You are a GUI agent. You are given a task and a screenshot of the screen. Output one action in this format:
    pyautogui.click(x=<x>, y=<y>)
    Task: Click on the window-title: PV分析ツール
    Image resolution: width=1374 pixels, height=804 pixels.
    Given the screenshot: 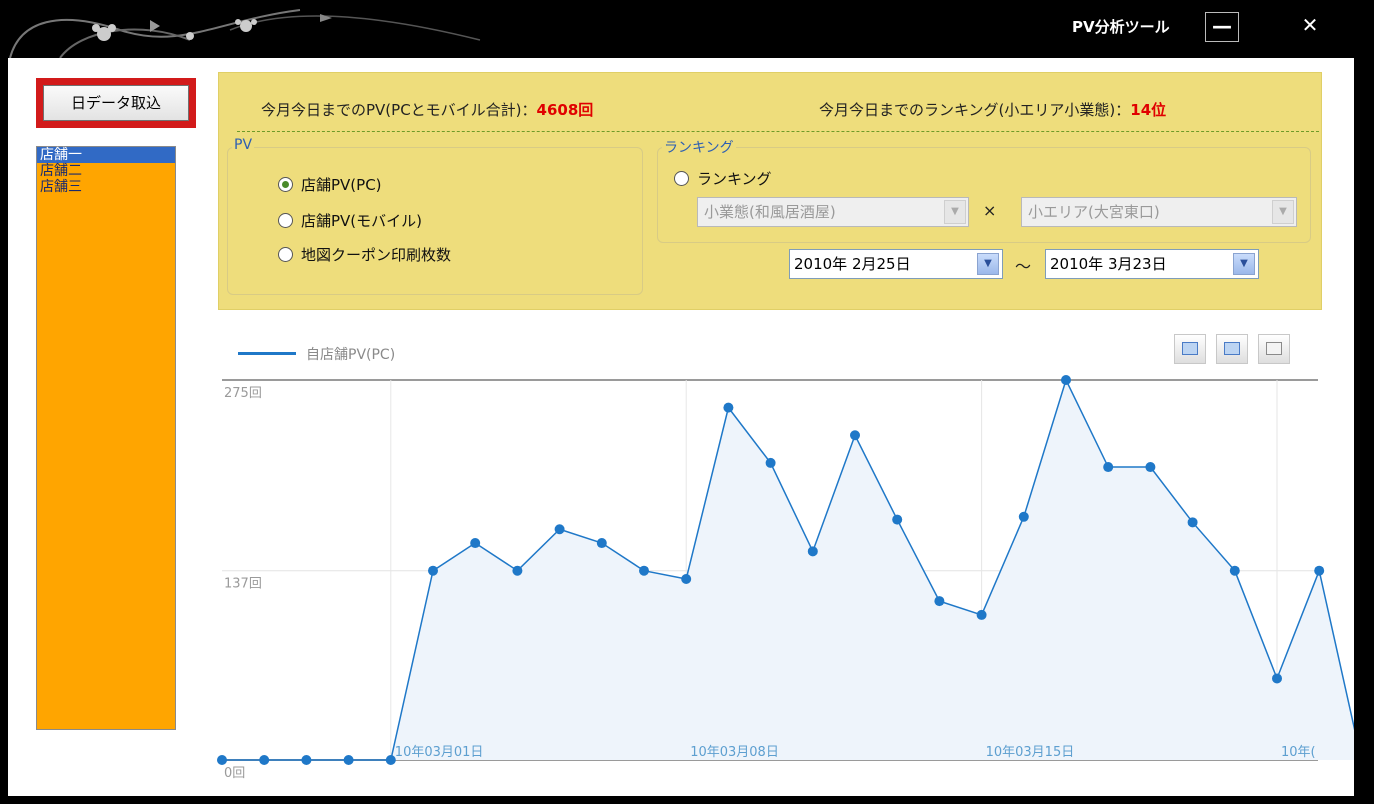 What is the action you would take?
    pyautogui.click(x=1121, y=27)
    